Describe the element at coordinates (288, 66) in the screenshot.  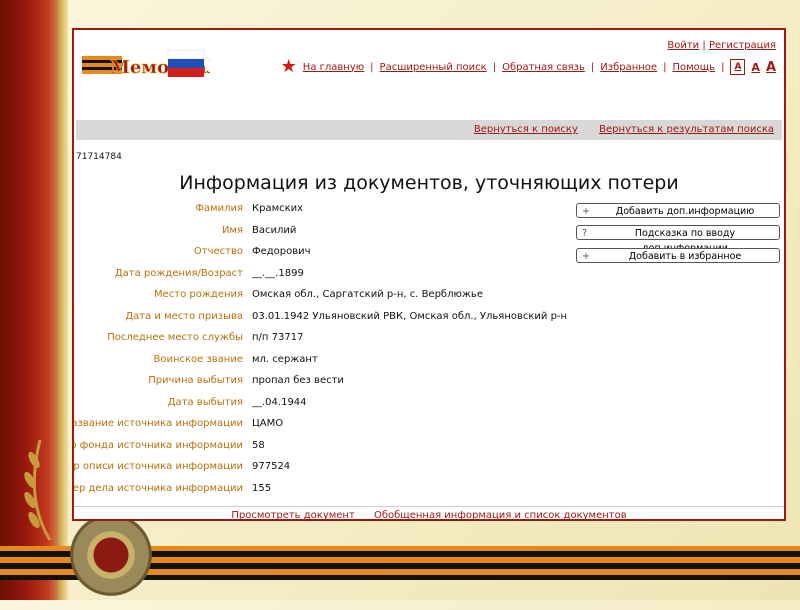
I see `star-icon: ★` at that location.